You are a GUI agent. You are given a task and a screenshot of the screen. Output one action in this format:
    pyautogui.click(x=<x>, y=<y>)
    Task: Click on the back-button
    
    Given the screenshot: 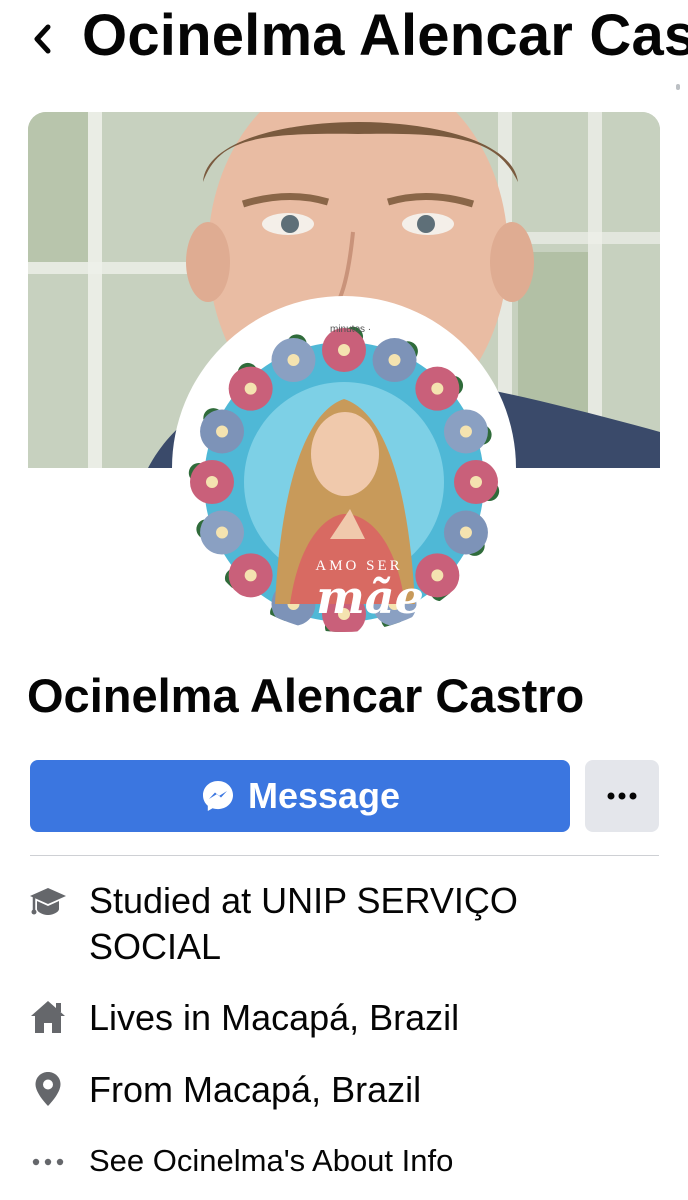 What is the action you would take?
    pyautogui.click(x=42, y=39)
    